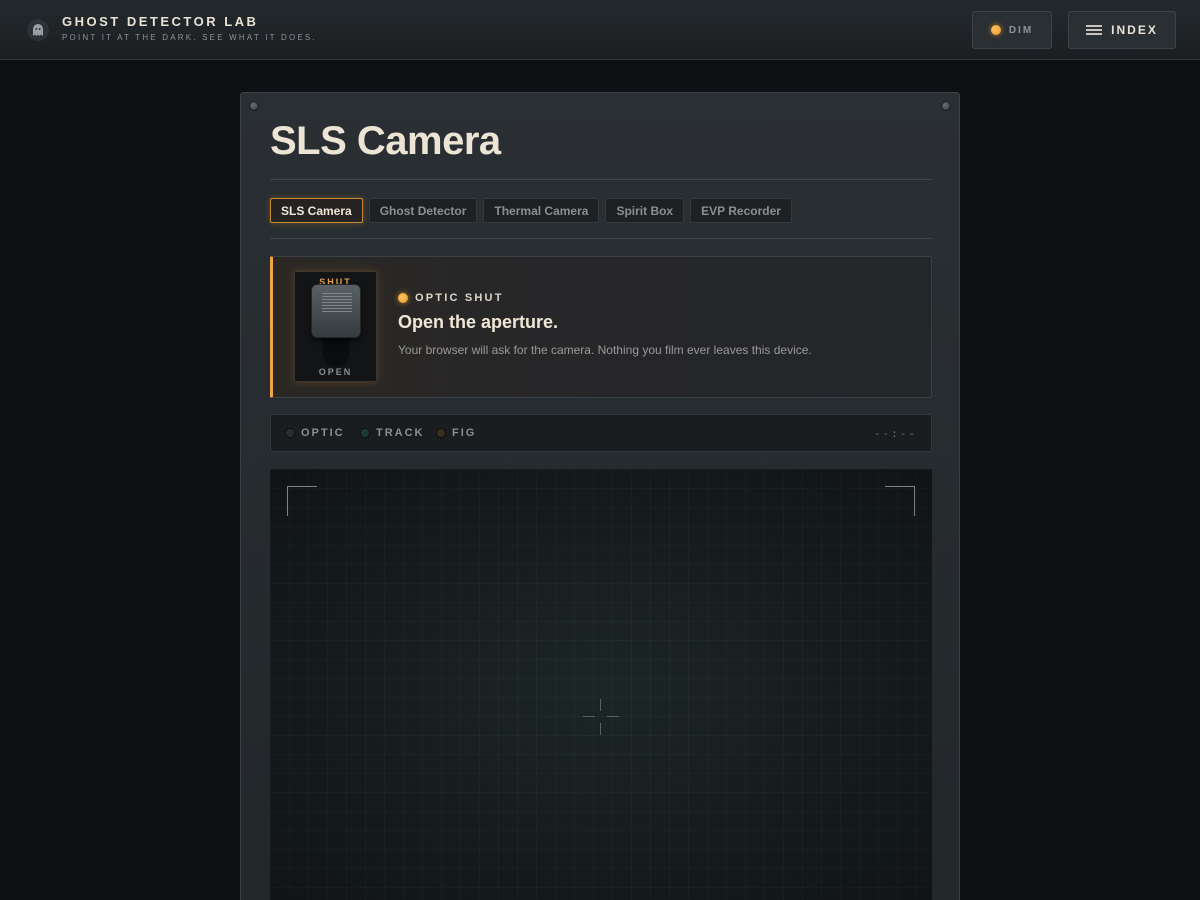 The height and width of the screenshot is (900, 1200). I want to click on optic-status: OPTIC SHUT, so click(451, 298).